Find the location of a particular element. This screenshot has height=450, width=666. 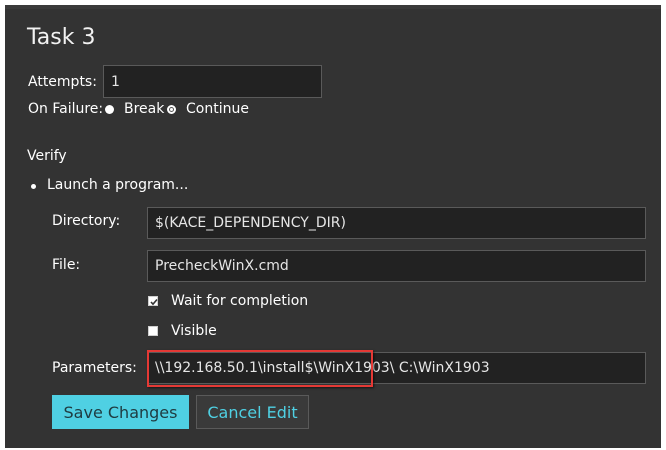

file-input: PrecheckWinX.cmd is located at coordinates (396, 266).